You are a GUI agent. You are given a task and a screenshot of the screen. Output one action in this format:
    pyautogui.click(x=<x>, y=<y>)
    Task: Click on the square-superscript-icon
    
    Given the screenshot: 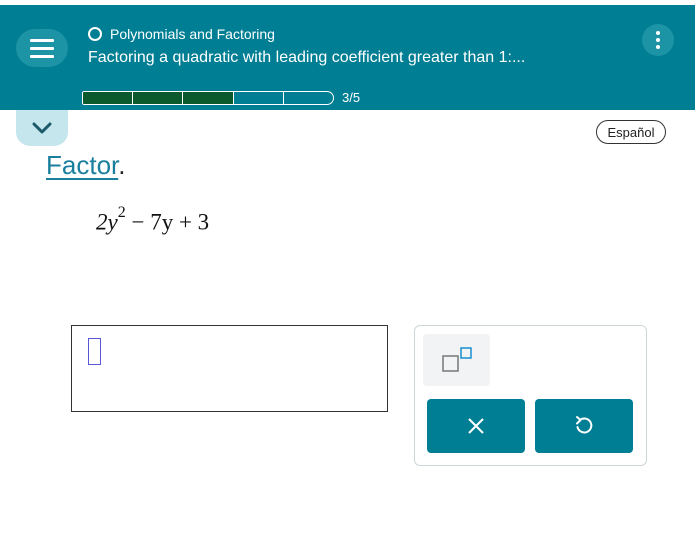 What is the action you would take?
    pyautogui.click(x=456, y=359)
    